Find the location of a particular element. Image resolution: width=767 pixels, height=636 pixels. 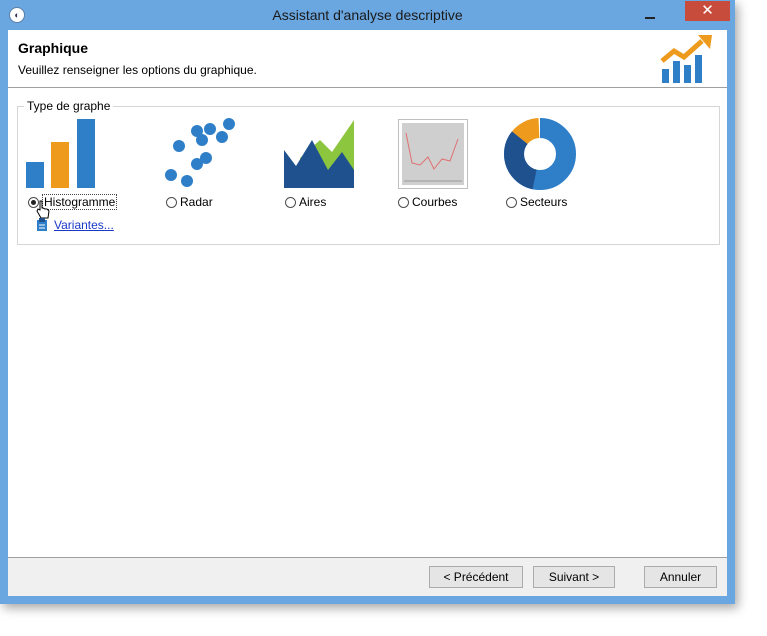

histogram-icon is located at coordinates (61, 154).